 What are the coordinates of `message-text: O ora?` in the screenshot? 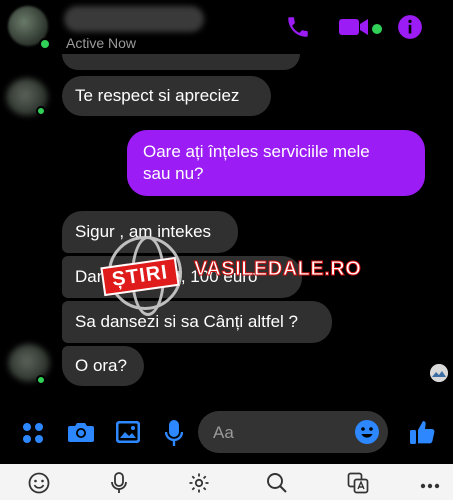 It's located at (101, 365).